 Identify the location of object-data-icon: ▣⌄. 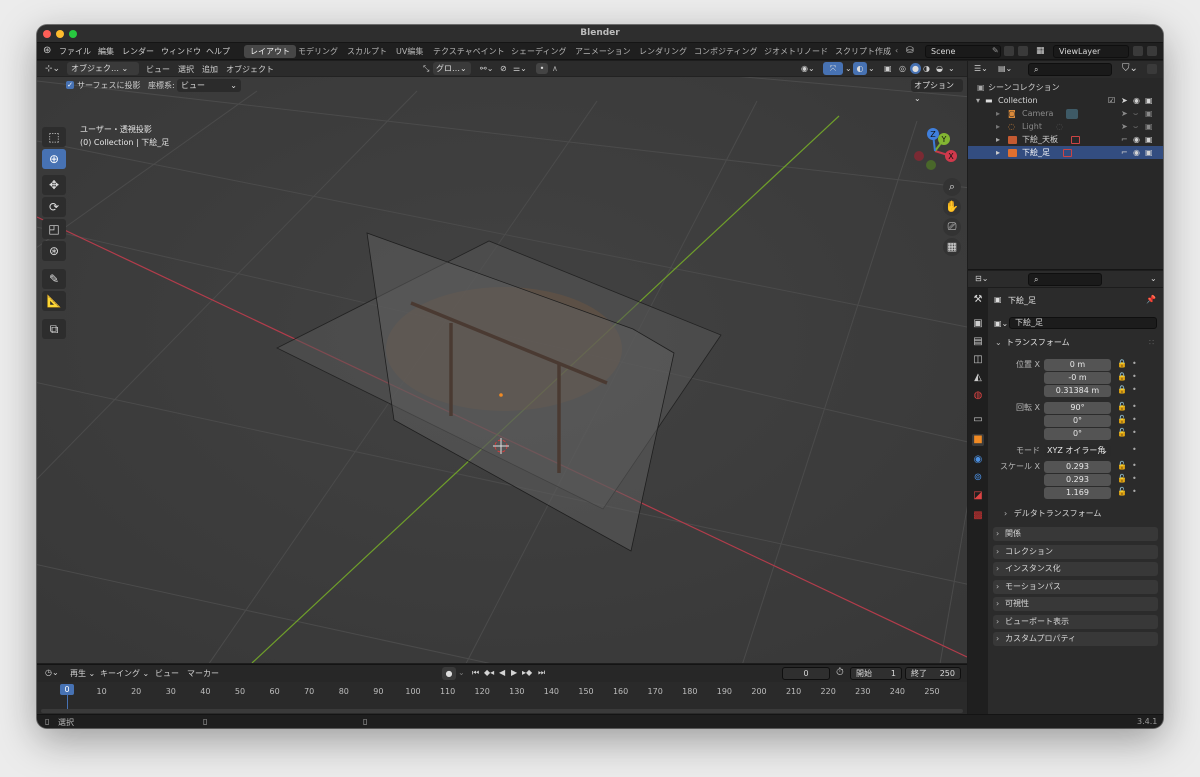
(1001, 323).